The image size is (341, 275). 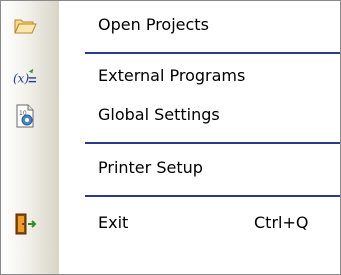 I want to click on menu-item-exit: Exit Ctrl+Q, so click(x=170, y=223).